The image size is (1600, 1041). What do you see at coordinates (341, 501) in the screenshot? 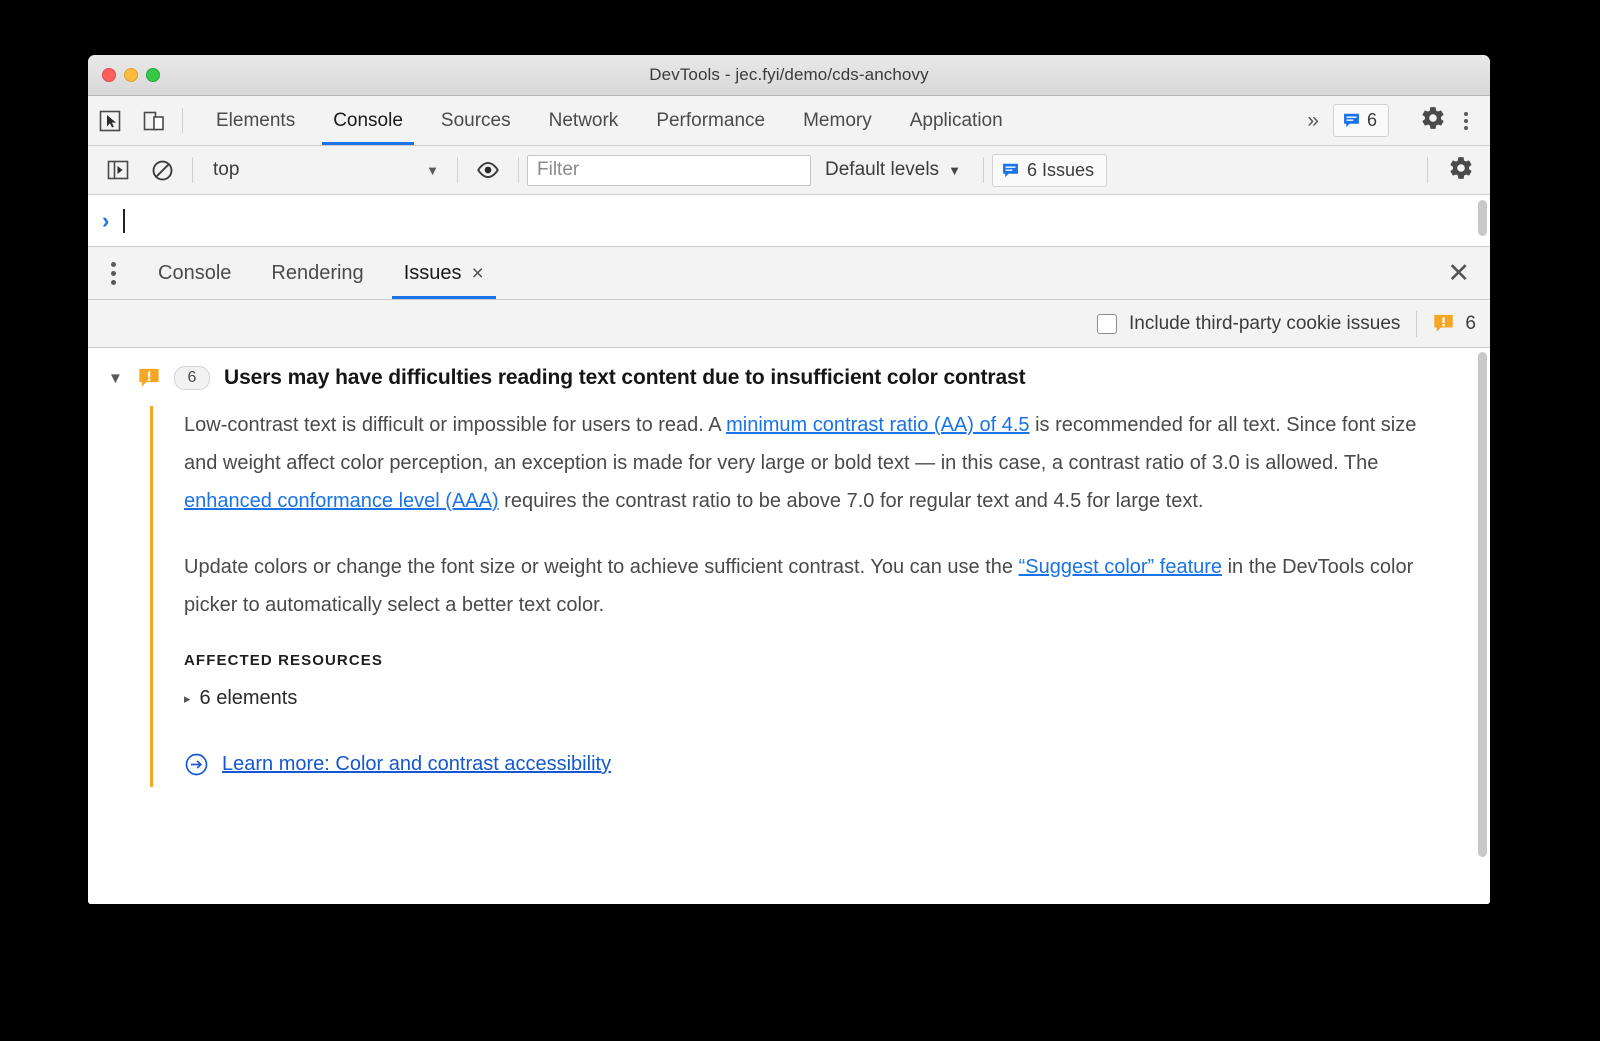
I see `enhanced-conformance-link: enhanced conformance level (AAA)` at bounding box center [341, 501].